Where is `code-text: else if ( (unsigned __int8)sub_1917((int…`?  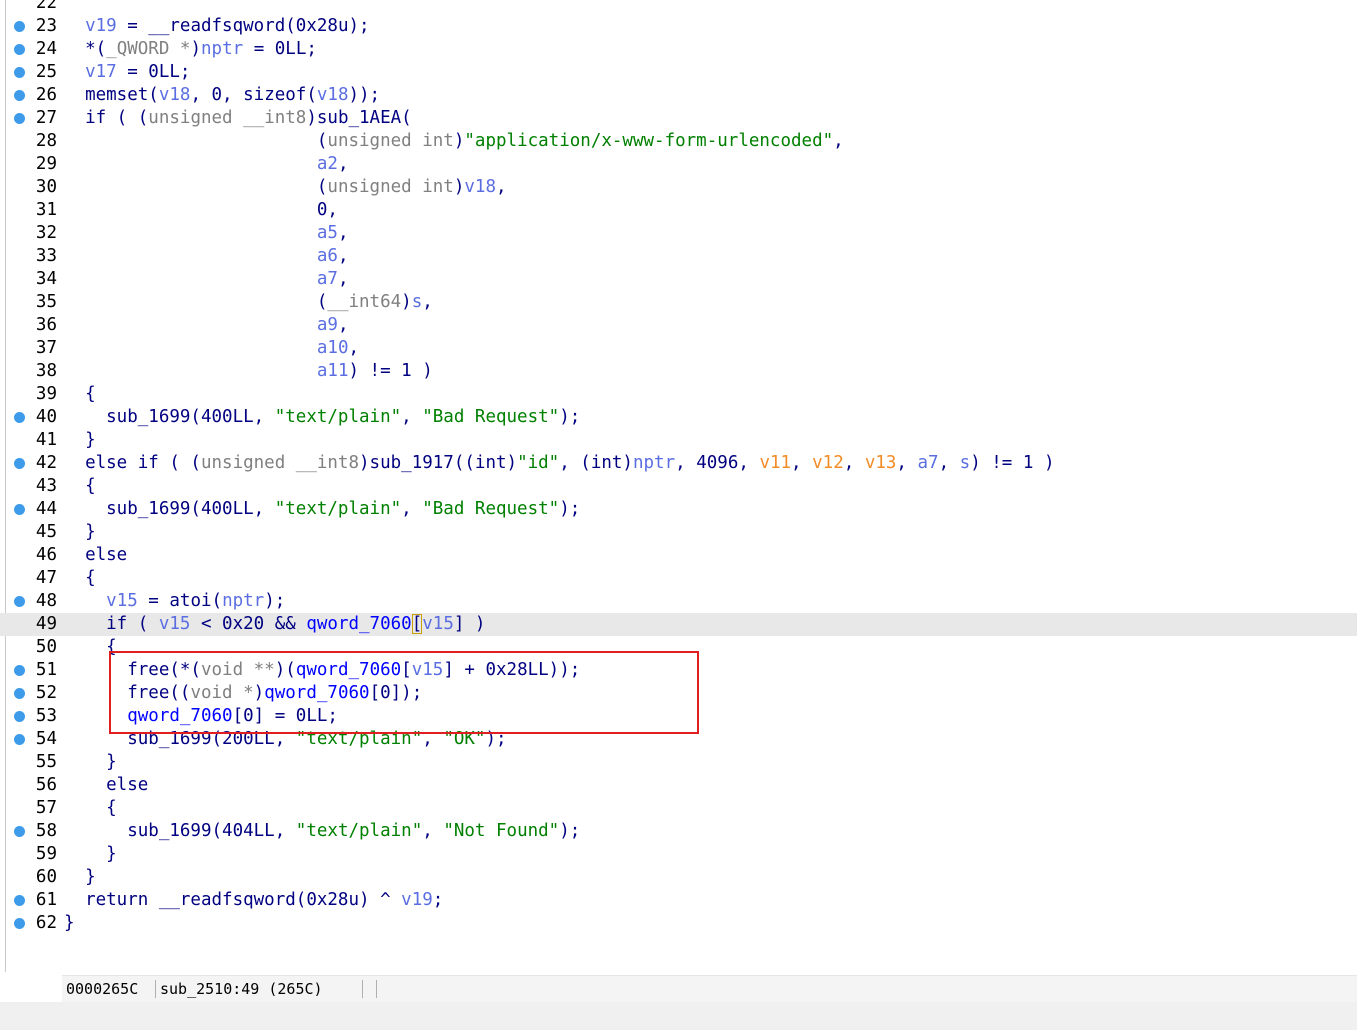 code-text: else if ( (unsigned __int8)sub_1917((int… is located at coordinates (559, 463).